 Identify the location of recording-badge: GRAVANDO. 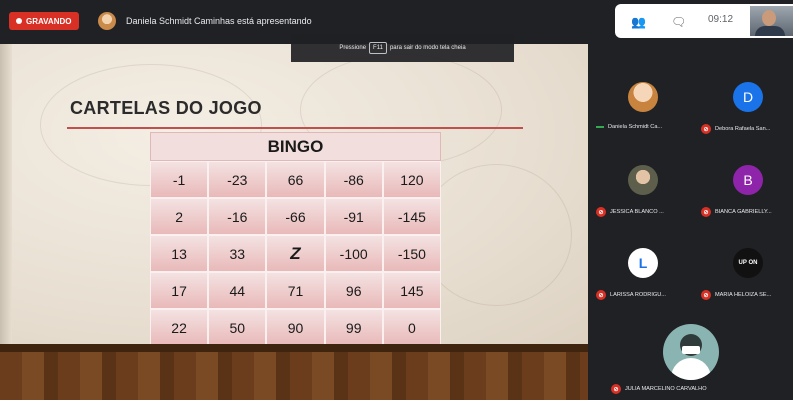
(44, 21).